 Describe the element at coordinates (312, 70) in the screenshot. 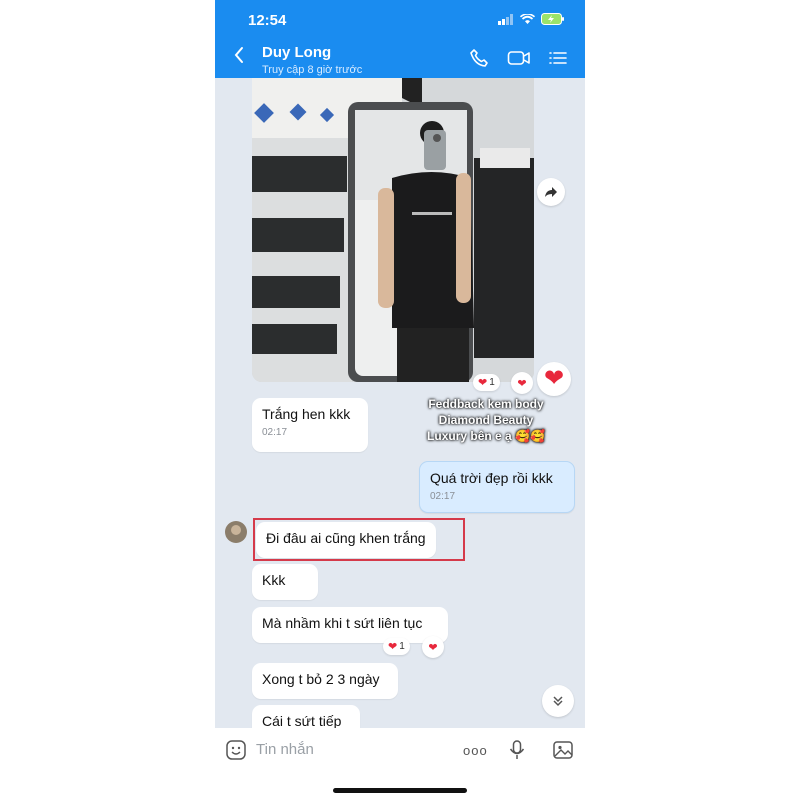

I see `last-seen-status: Truy cập 8 giờ trước` at that location.